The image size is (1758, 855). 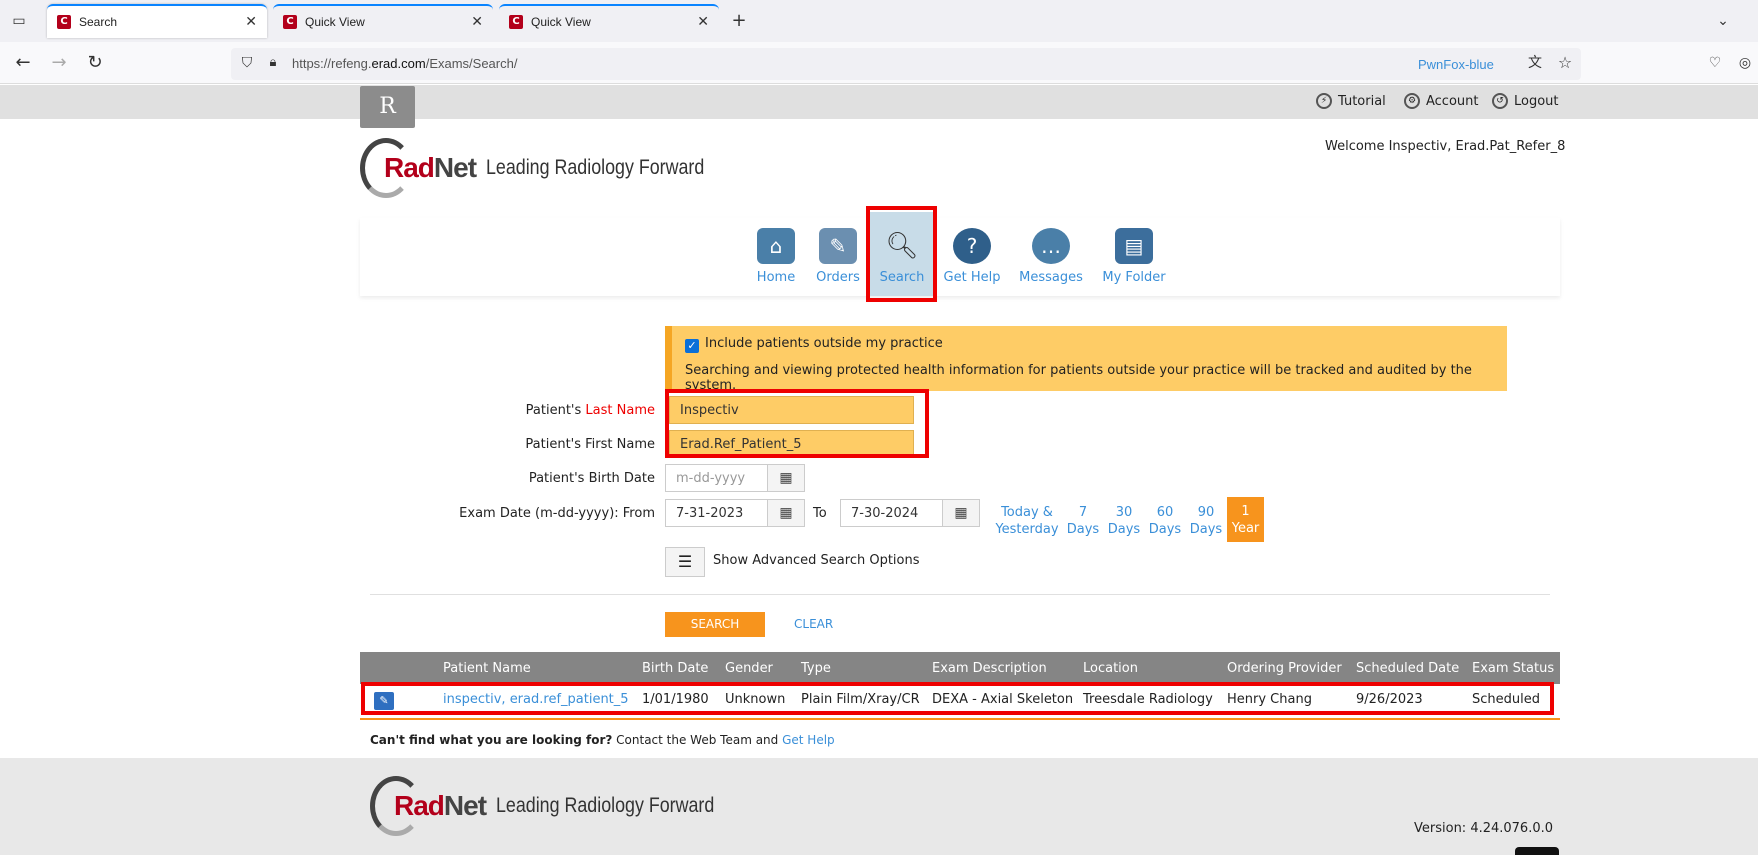 What do you see at coordinates (609, 21) in the screenshot?
I see `tab-quick-view-2: C Quick View ✕` at bounding box center [609, 21].